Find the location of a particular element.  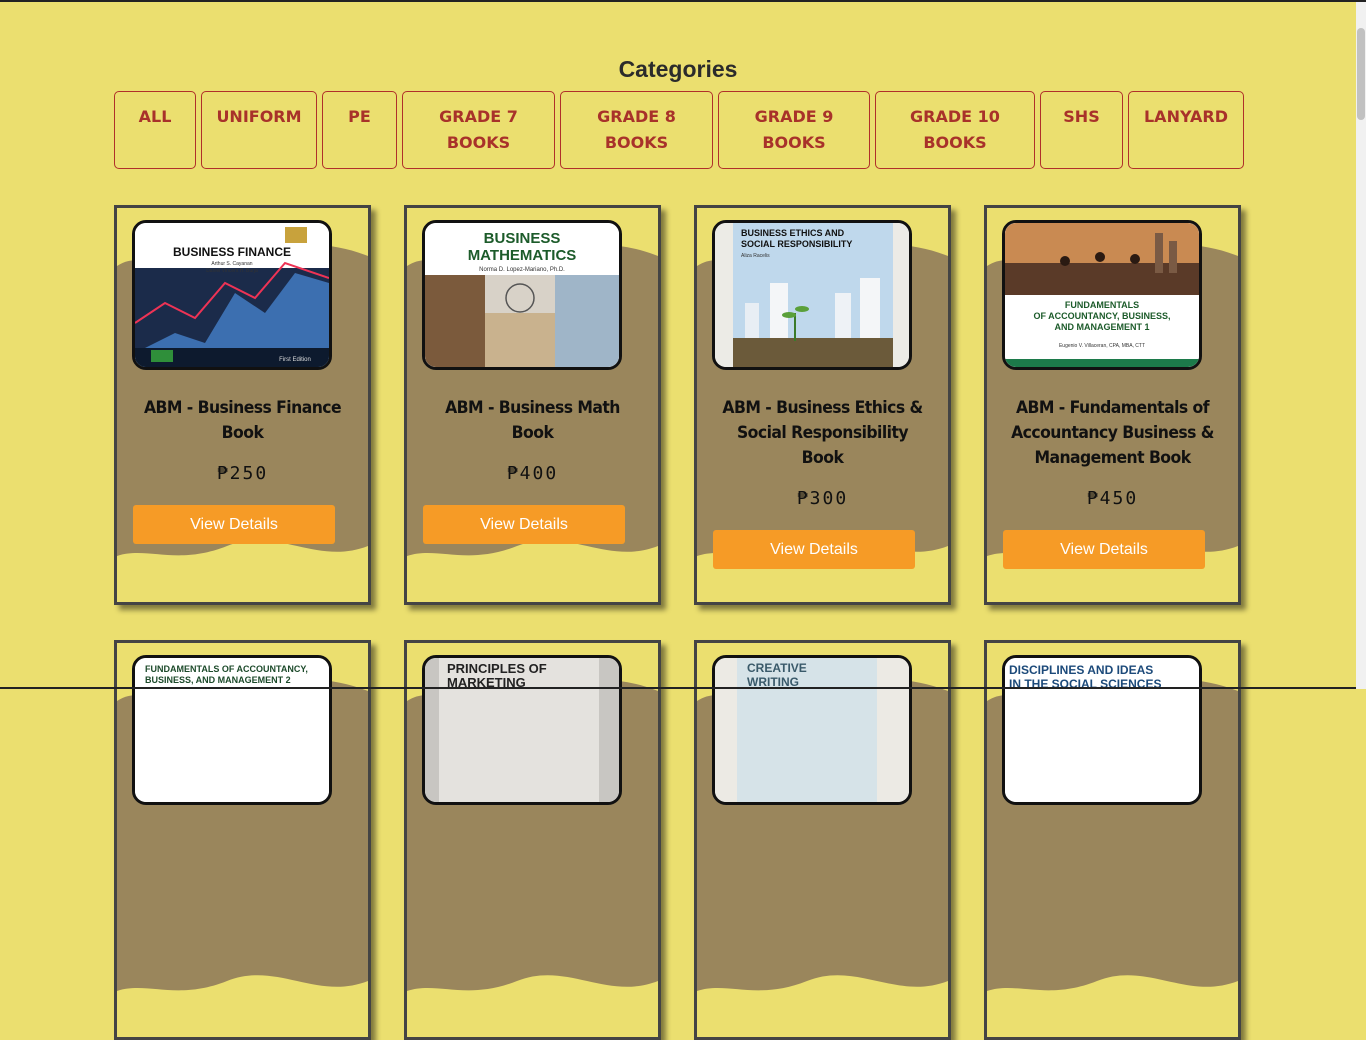

cover-title: BUSINESS ETHICS AND is located at coordinates (793, 233).